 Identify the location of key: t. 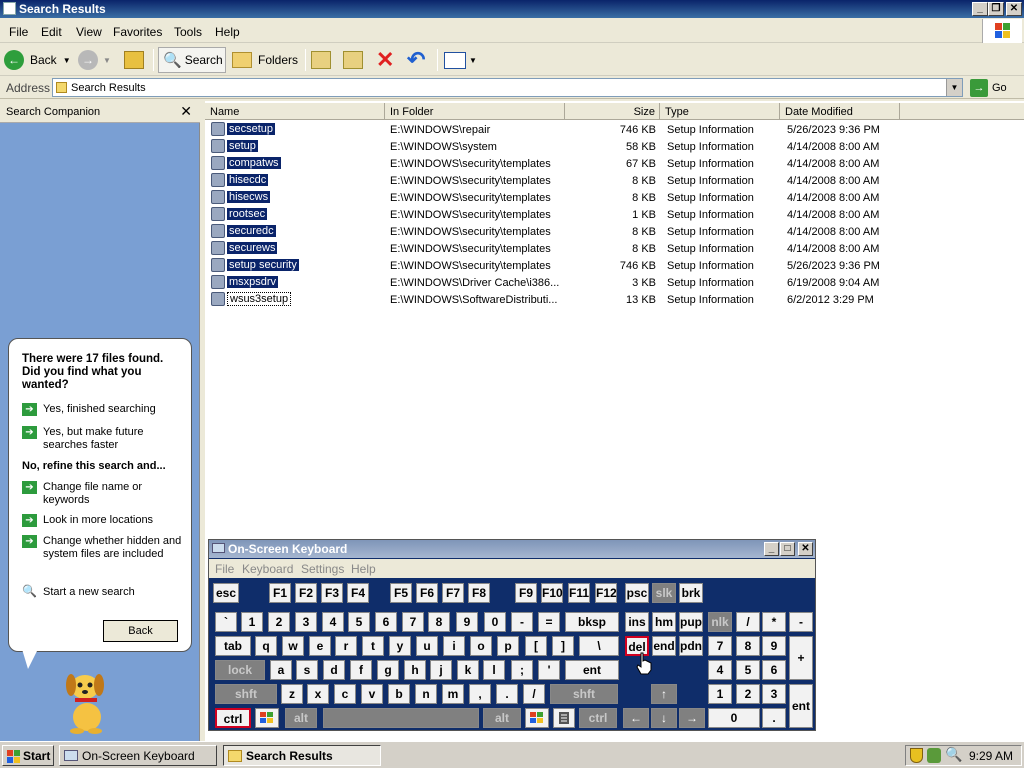
(373, 646).